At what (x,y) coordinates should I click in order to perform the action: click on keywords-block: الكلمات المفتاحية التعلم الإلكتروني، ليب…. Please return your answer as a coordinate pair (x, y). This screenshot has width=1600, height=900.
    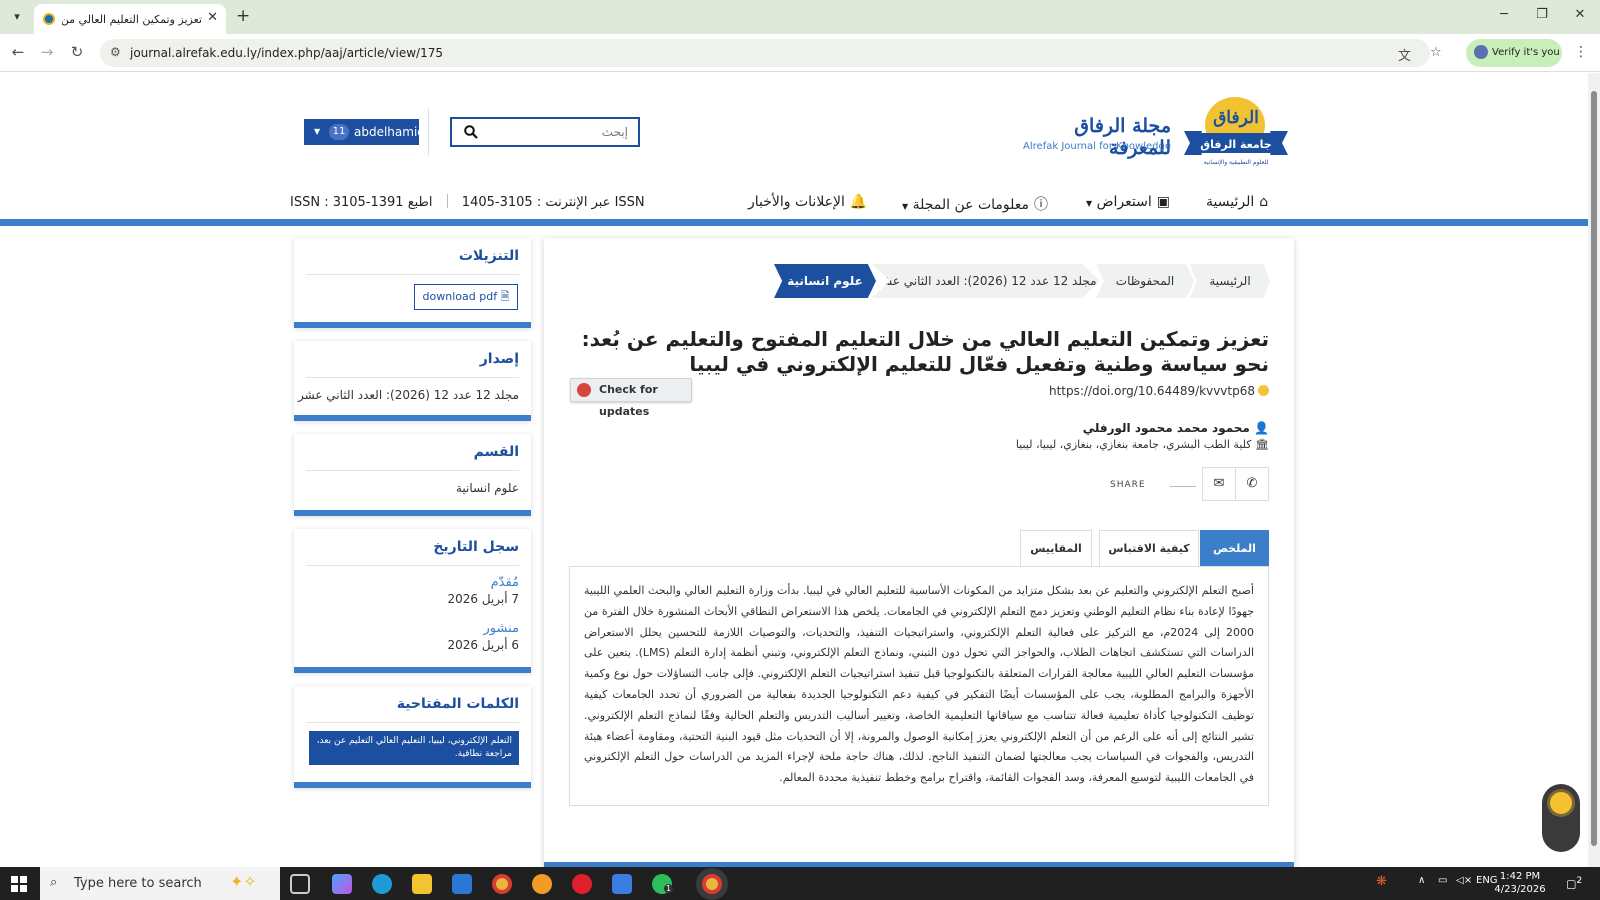
    Looking at the image, I should click on (412, 737).